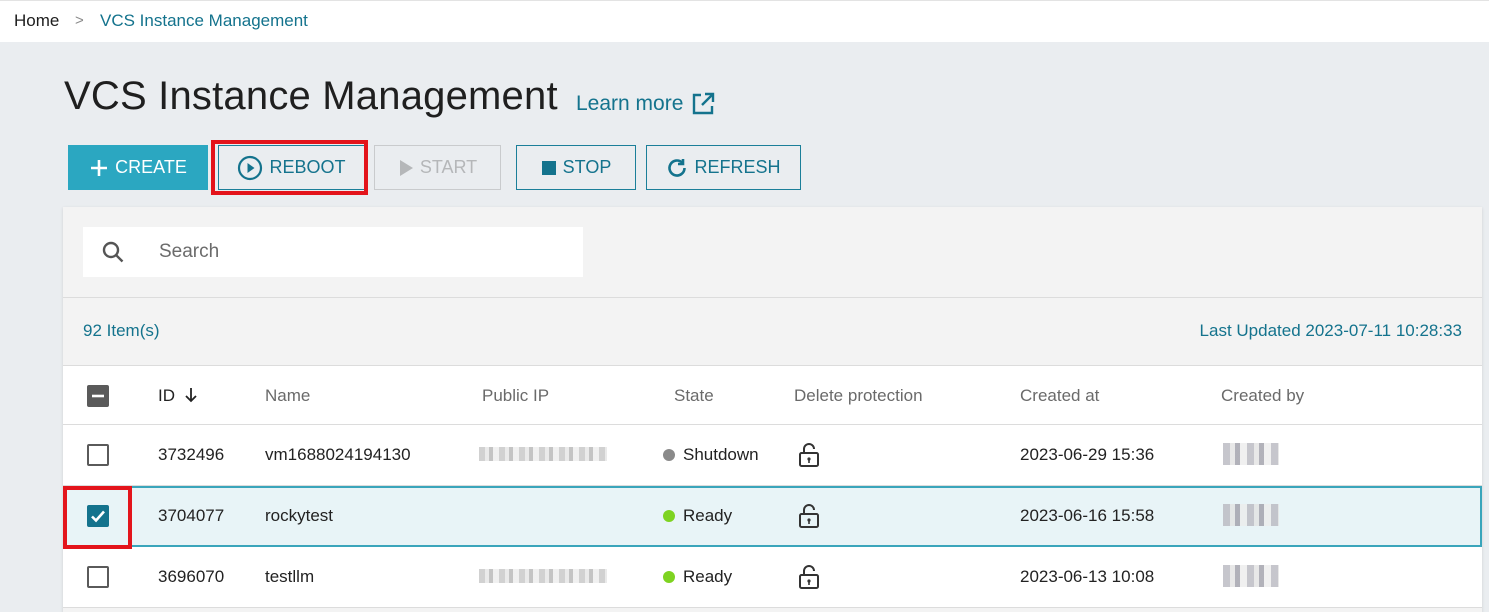  Describe the element at coordinates (36, 21) in the screenshot. I see `breadcrumb-home: Home` at that location.